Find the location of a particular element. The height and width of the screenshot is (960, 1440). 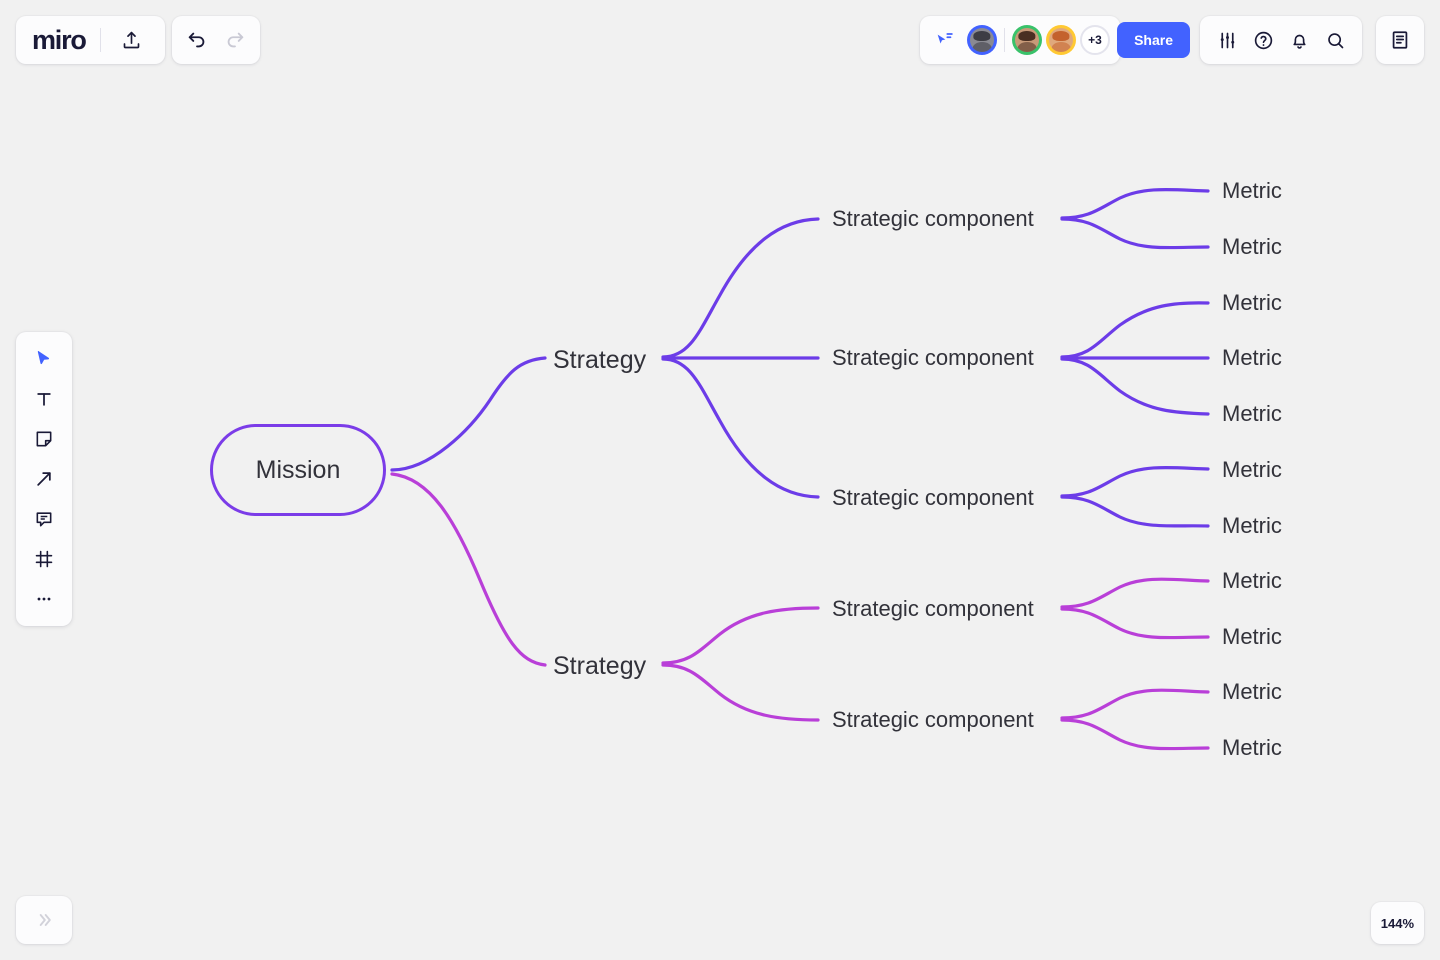

more-tools-button is located at coordinates (44, 599).